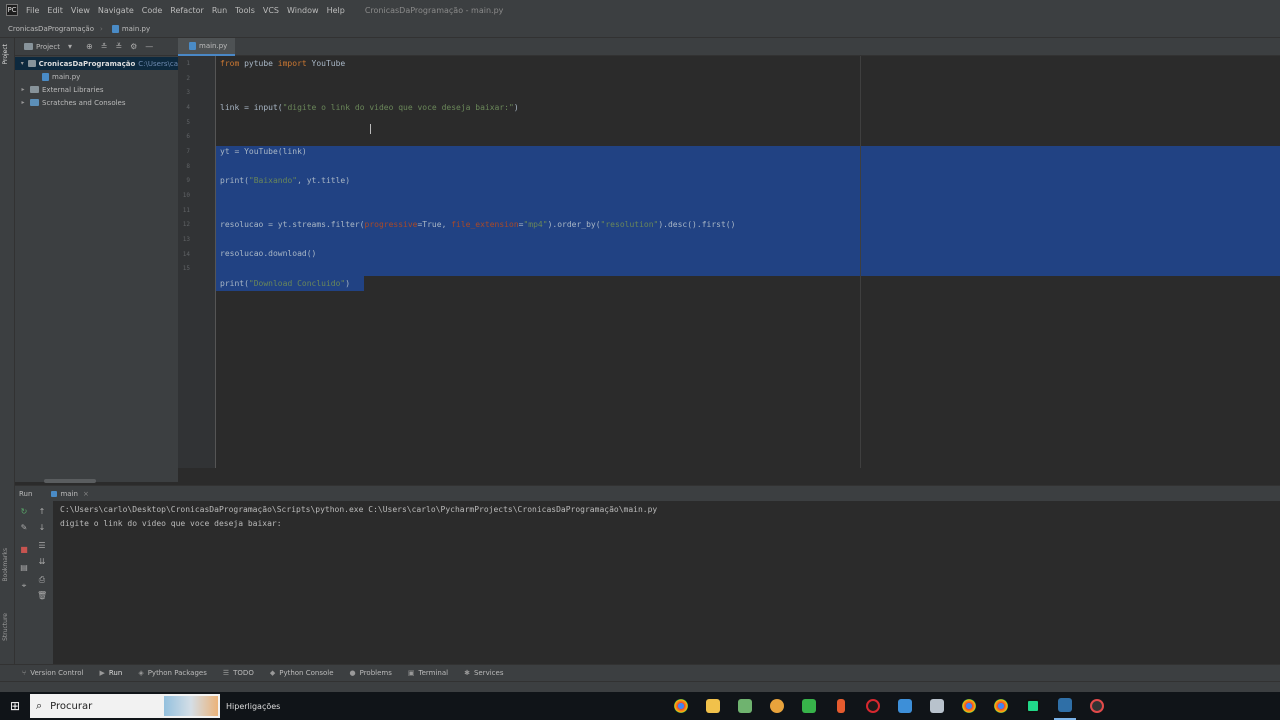 Image resolution: width=1280 pixels, height=720 pixels. I want to click on menu-tools: Tools, so click(245, 10).